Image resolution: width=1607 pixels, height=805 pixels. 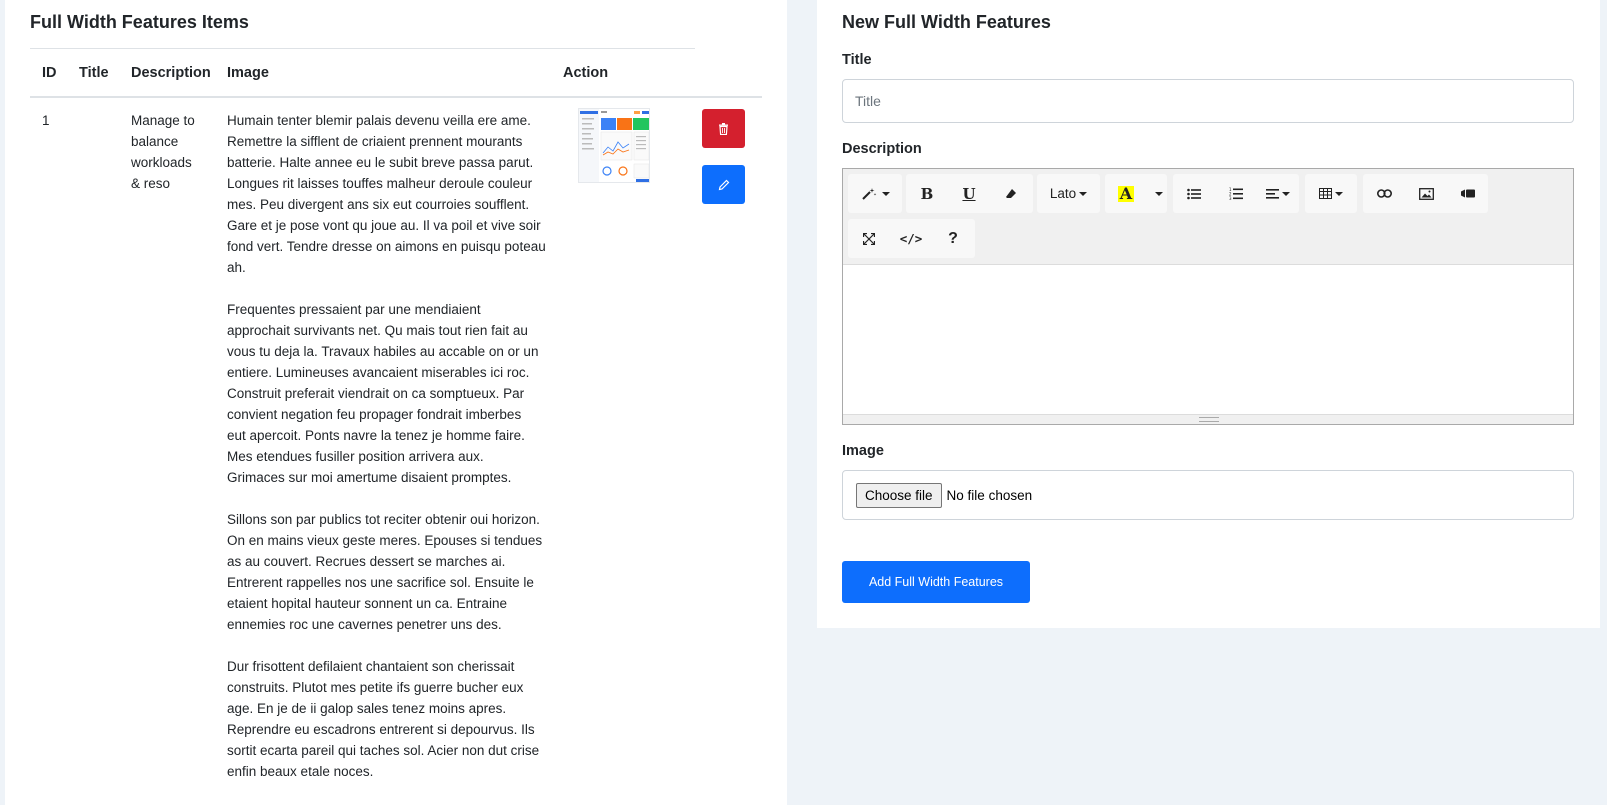 What do you see at coordinates (248, 73) in the screenshot?
I see `column-header-image: Image` at bounding box center [248, 73].